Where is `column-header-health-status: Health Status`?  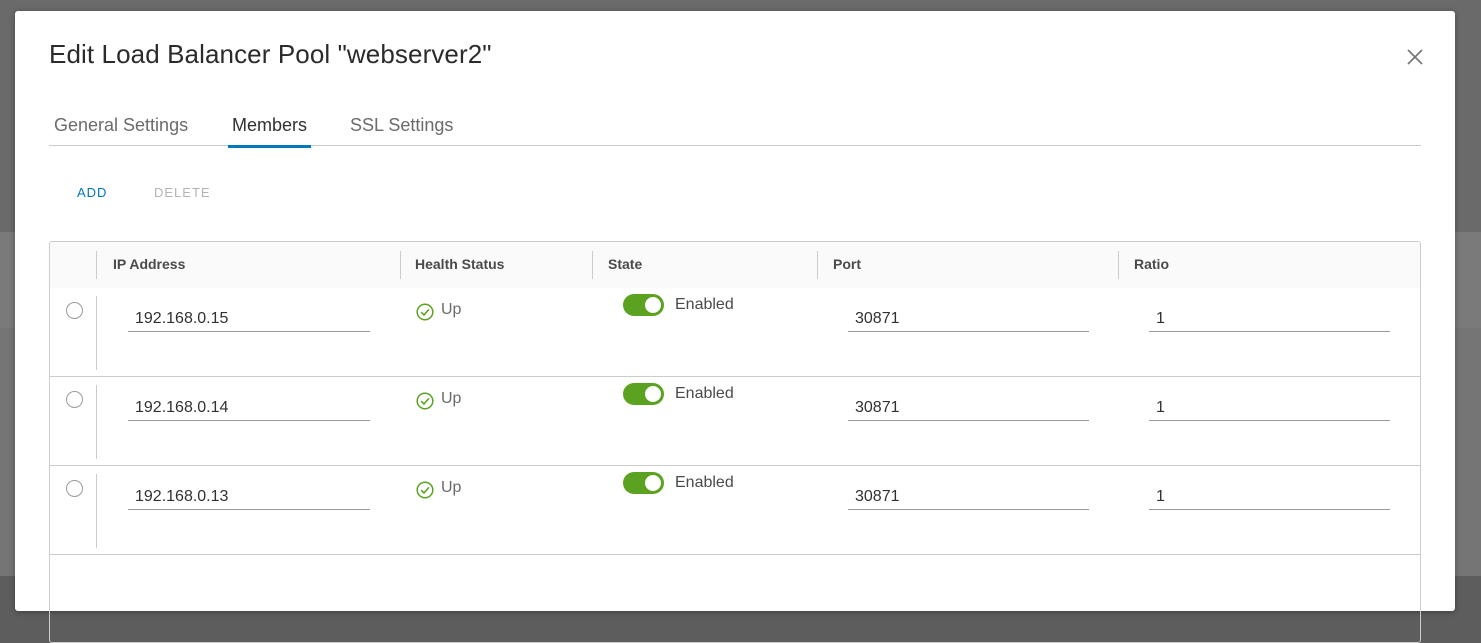 column-header-health-status: Health Status is located at coordinates (459, 265).